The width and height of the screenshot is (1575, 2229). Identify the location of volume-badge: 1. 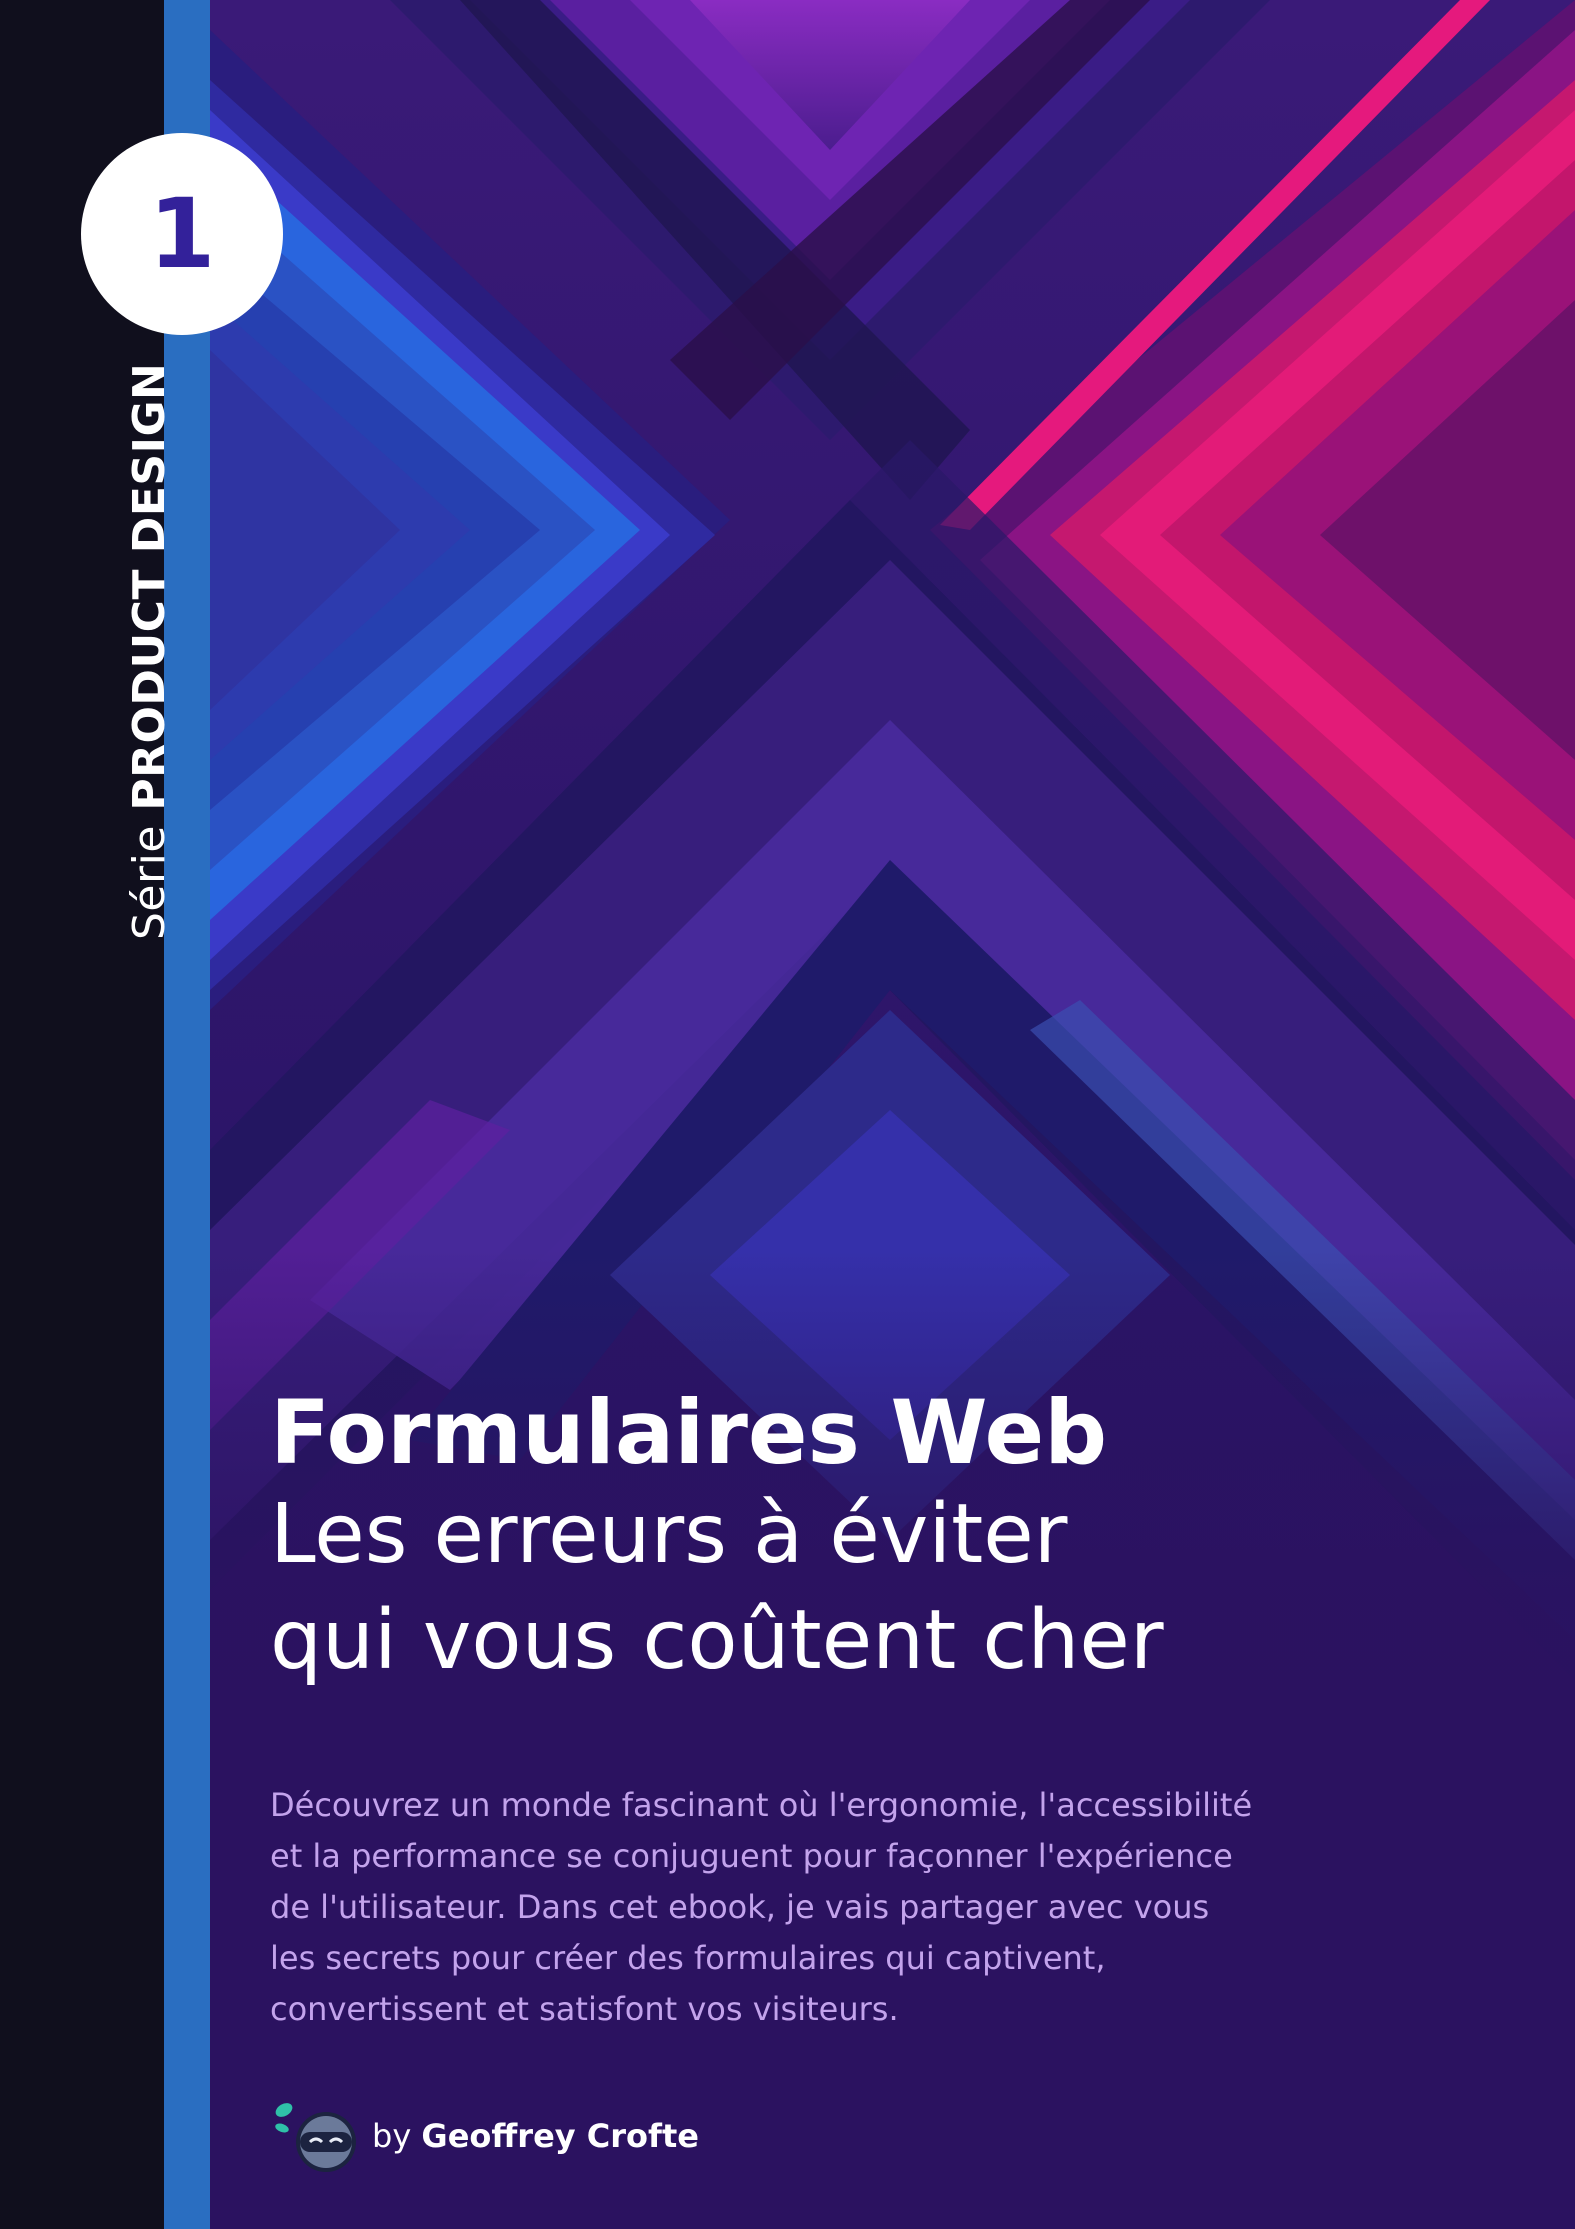
(182, 234).